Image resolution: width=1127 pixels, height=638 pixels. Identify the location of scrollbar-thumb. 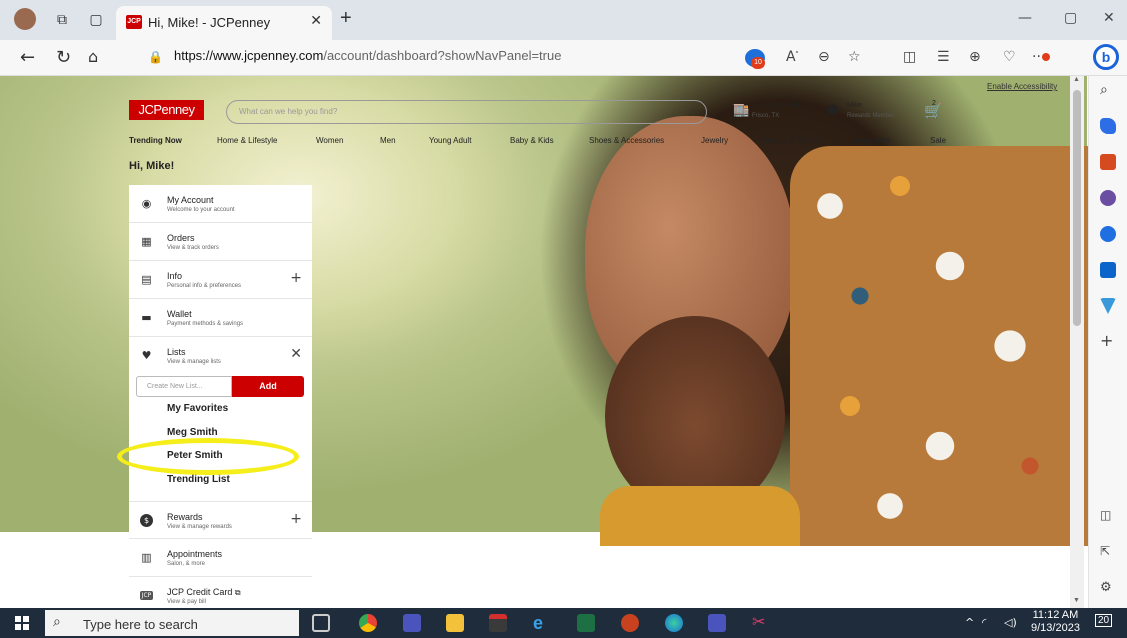
(1077, 208).